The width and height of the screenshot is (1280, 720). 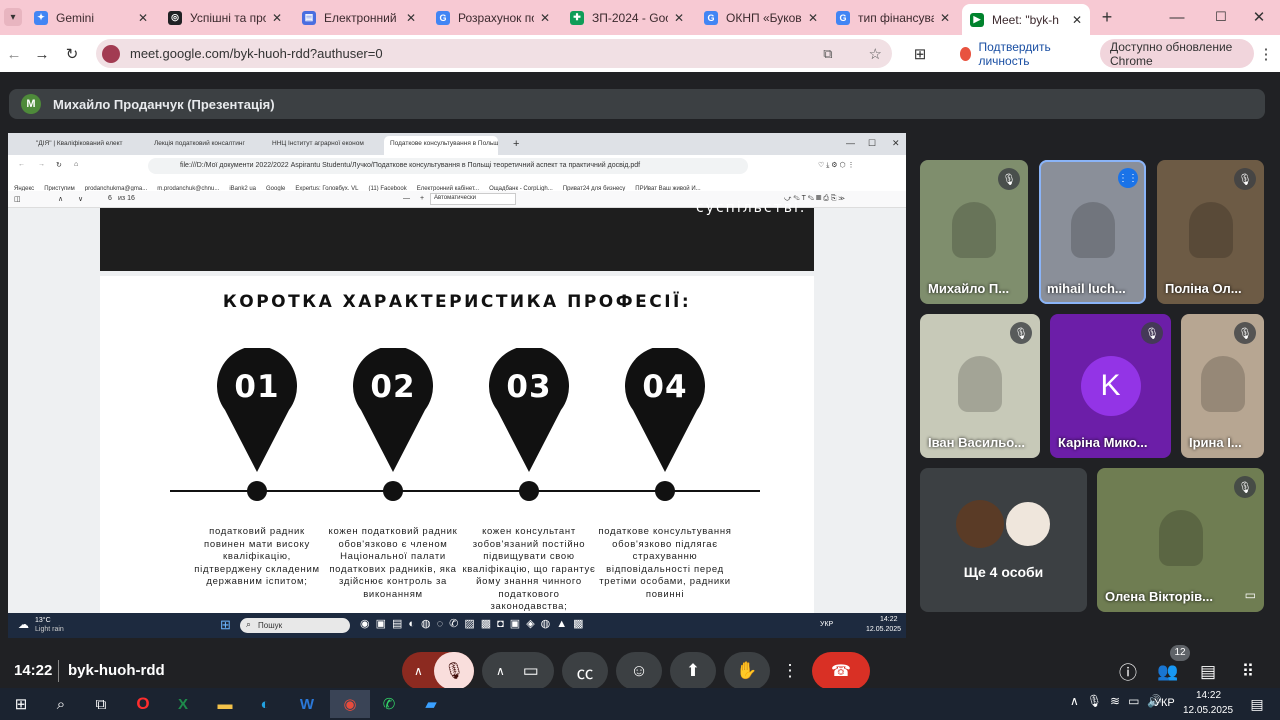 I want to click on app-icon: ▰, so click(x=431, y=704).